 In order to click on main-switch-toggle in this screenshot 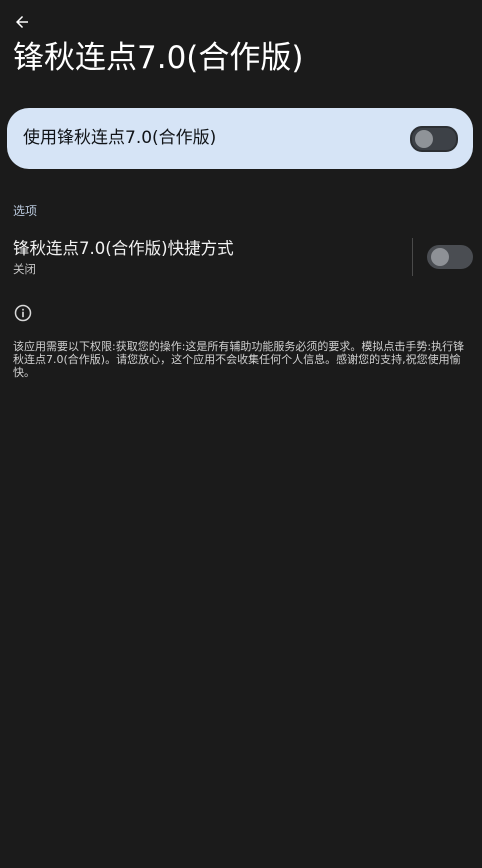, I will do `click(434, 139)`.